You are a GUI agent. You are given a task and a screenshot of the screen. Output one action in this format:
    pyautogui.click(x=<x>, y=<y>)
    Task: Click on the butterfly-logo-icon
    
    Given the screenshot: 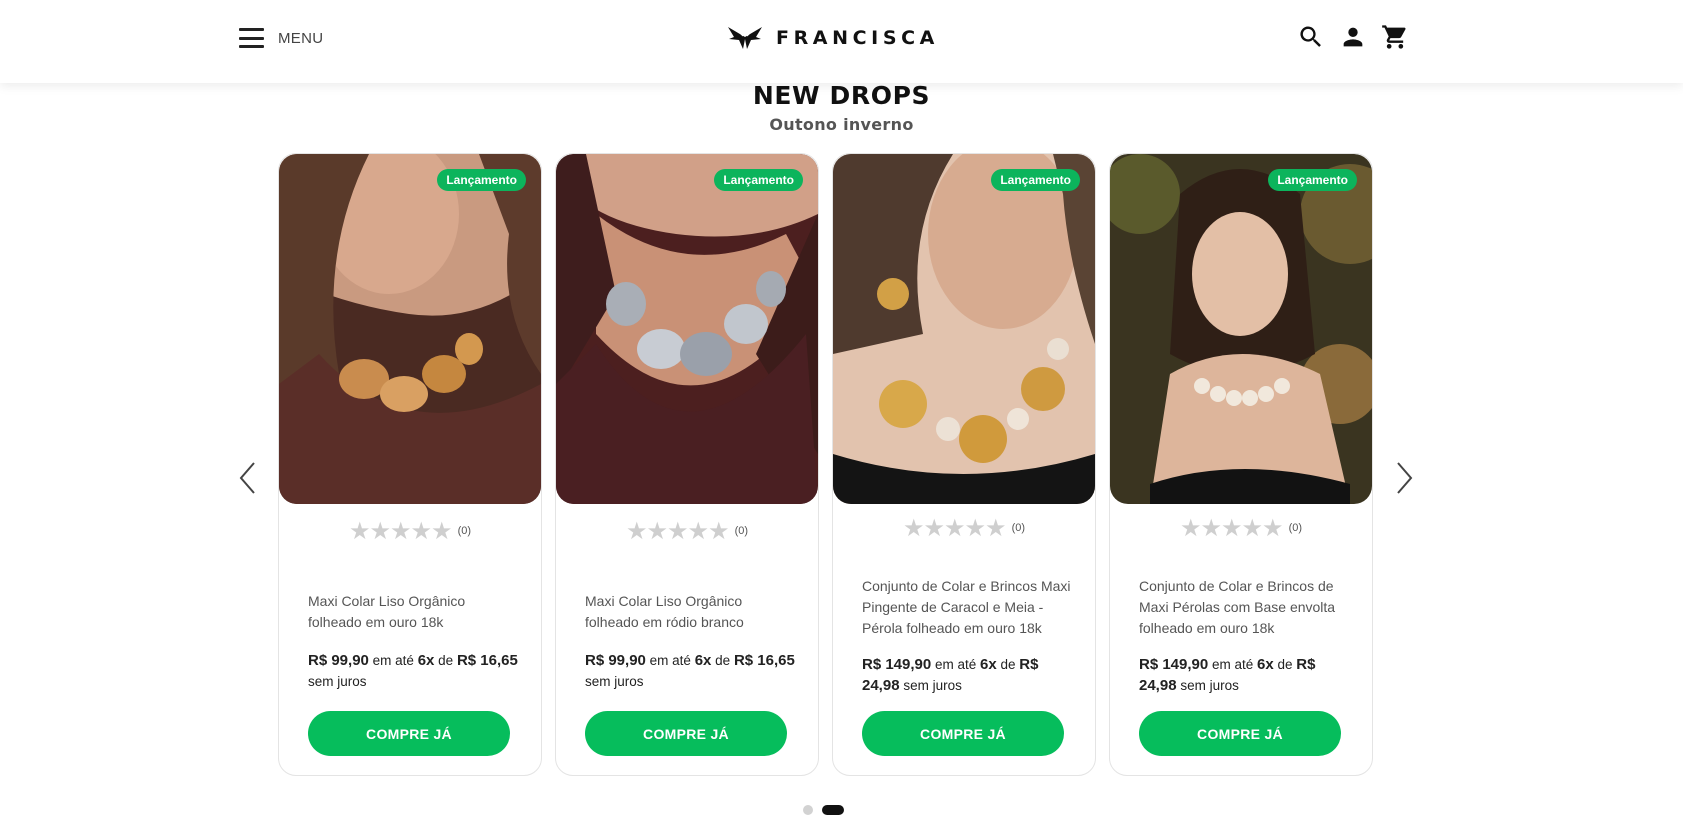 What is the action you would take?
    pyautogui.click(x=745, y=38)
    